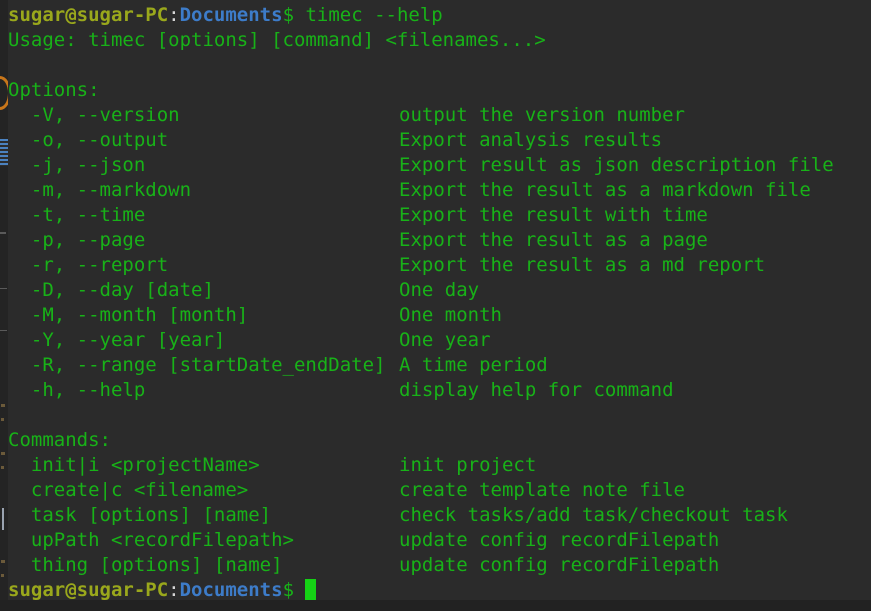  Describe the element at coordinates (77, 215) in the screenshot. I see `option-flag: -t, --time` at that location.